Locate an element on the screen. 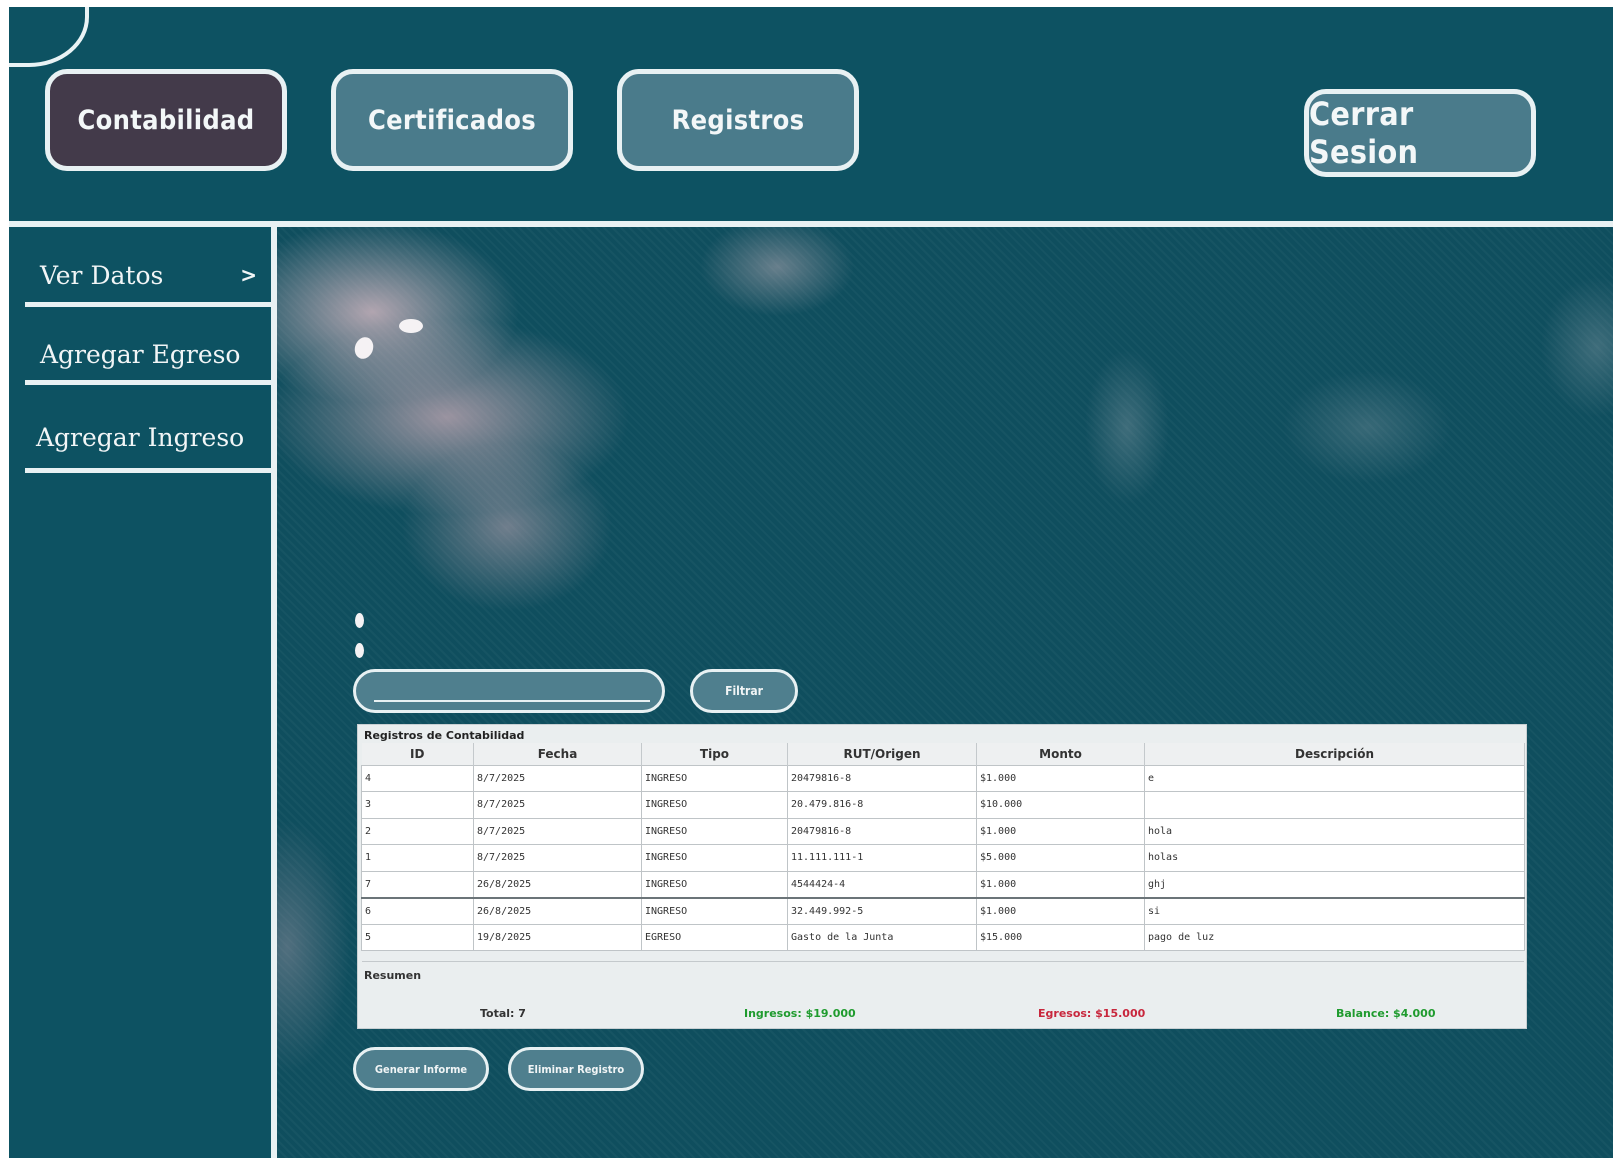  column-header-monto: Monto is located at coordinates (1060, 754).